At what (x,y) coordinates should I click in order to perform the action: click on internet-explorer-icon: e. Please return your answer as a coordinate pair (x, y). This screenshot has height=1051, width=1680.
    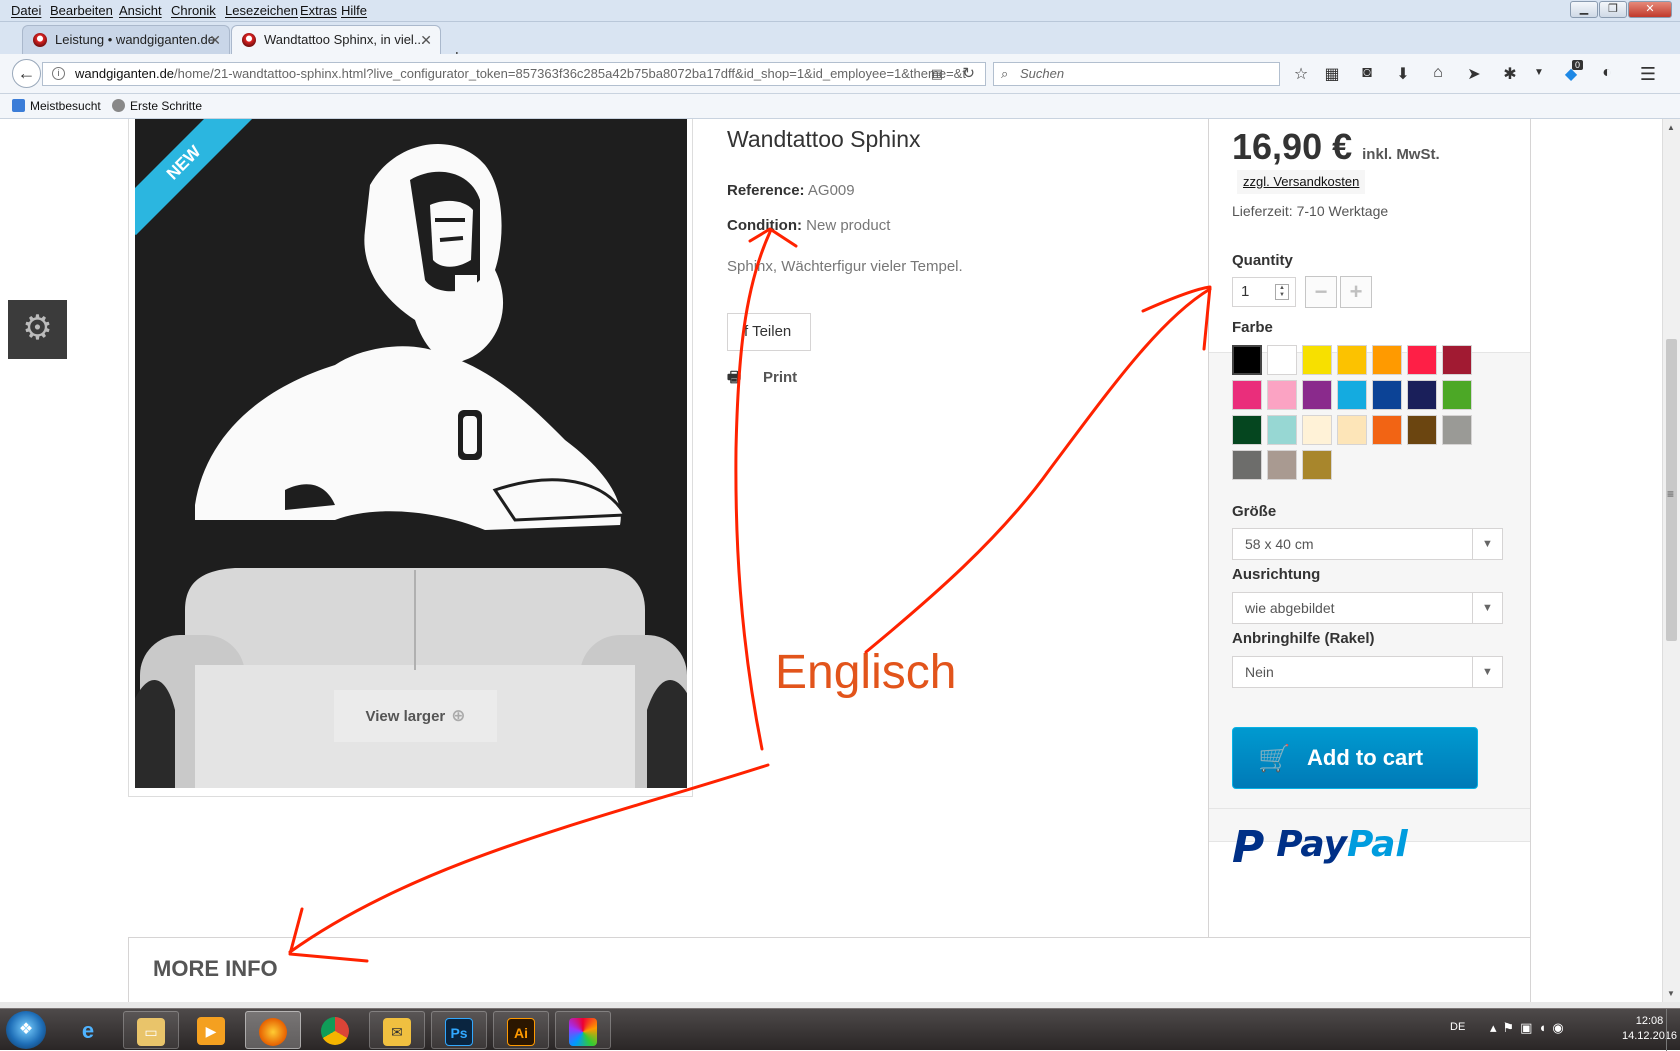
    Looking at the image, I should click on (88, 1030).